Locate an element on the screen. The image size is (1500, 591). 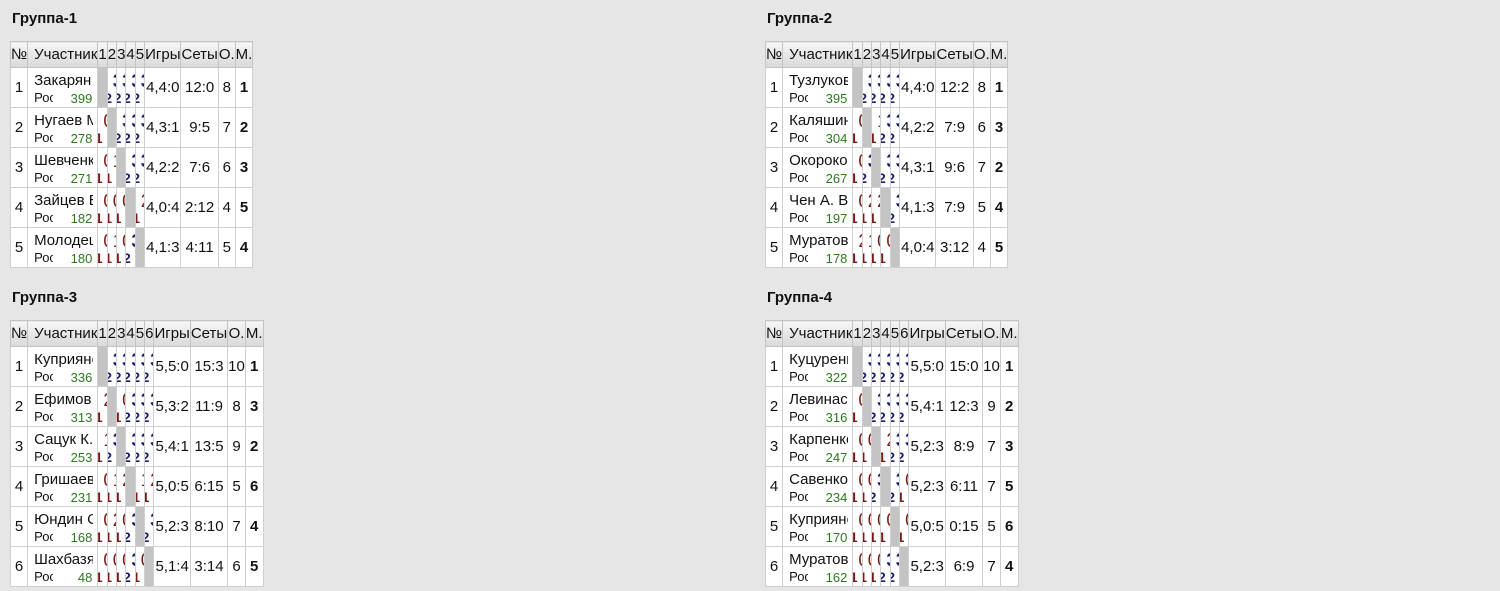
participant-name: Куцуренко М. А. is located at coordinates (818, 359).